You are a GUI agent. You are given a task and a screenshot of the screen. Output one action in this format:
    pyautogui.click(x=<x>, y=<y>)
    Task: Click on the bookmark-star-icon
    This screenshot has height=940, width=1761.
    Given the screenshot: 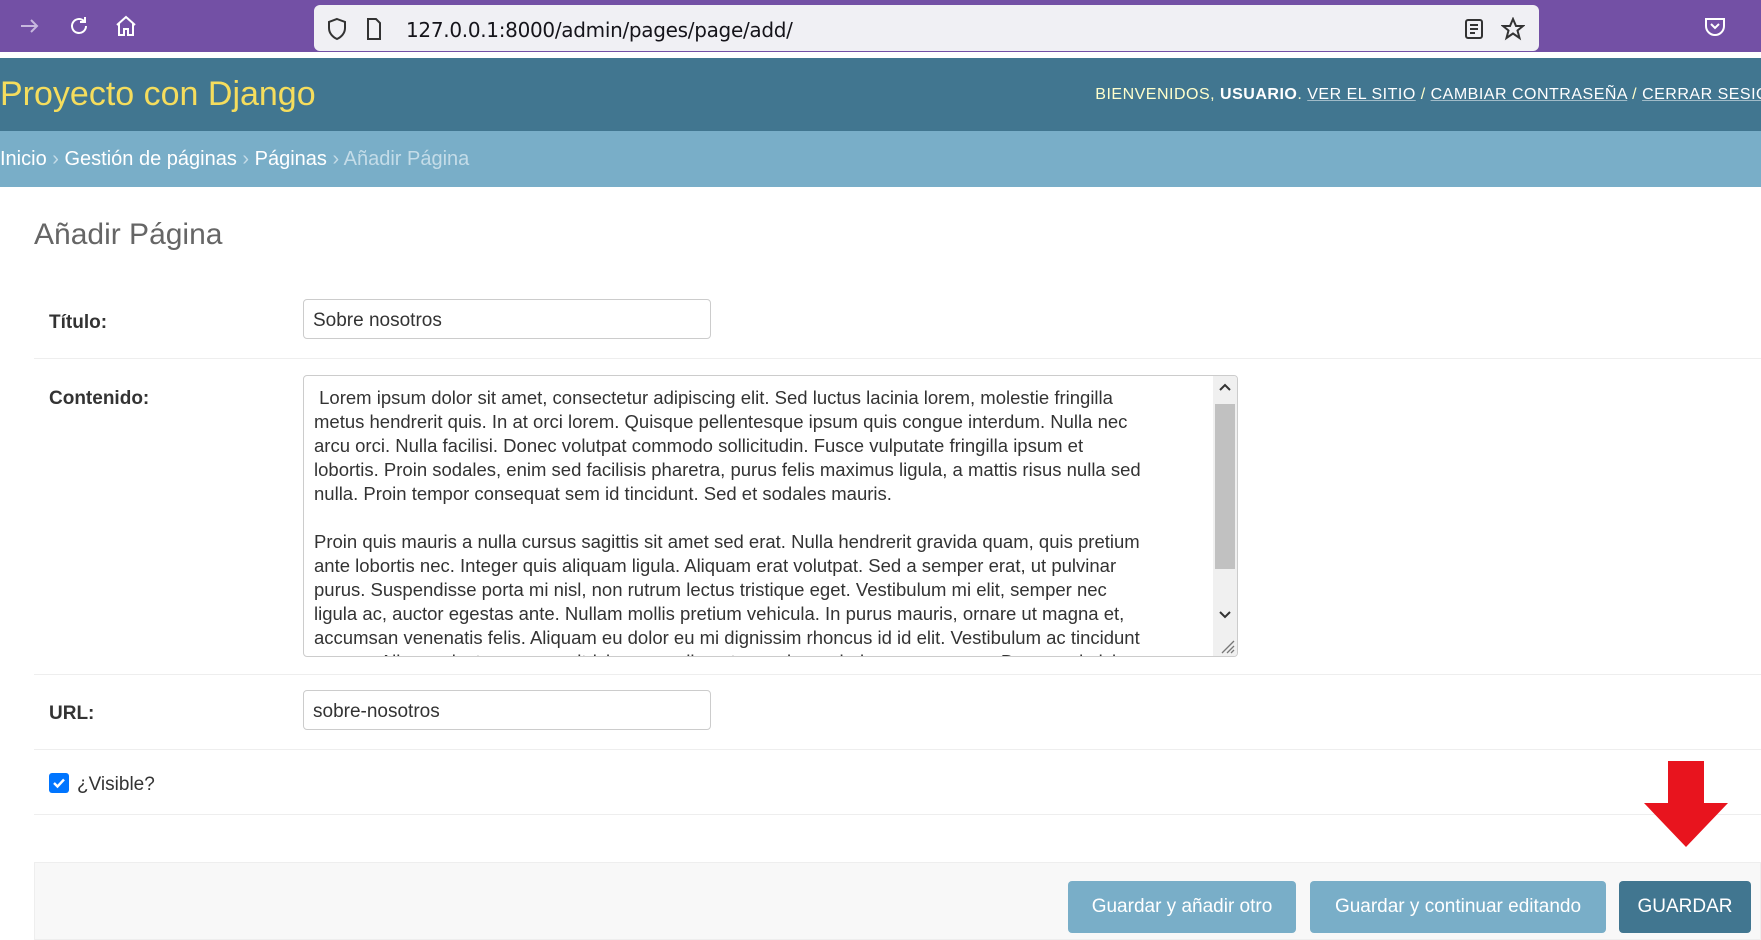 What is the action you would take?
    pyautogui.click(x=1513, y=28)
    